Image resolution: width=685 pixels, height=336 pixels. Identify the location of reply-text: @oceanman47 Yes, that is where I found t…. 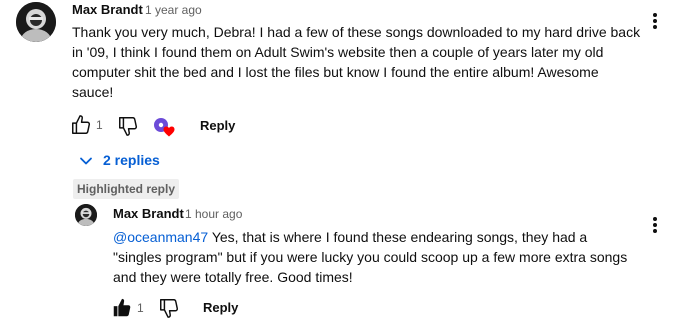
(383, 257).